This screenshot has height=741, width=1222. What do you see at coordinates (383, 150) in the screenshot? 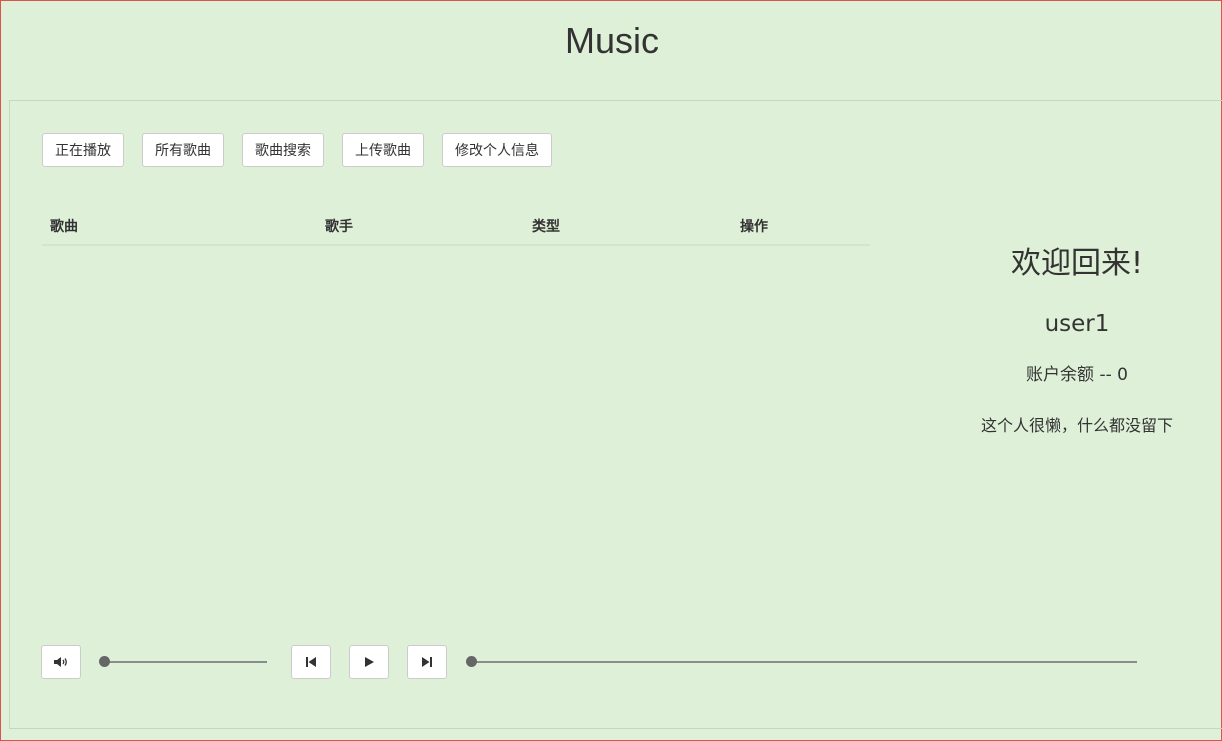
I see `upload-song-button: 上传歌曲` at bounding box center [383, 150].